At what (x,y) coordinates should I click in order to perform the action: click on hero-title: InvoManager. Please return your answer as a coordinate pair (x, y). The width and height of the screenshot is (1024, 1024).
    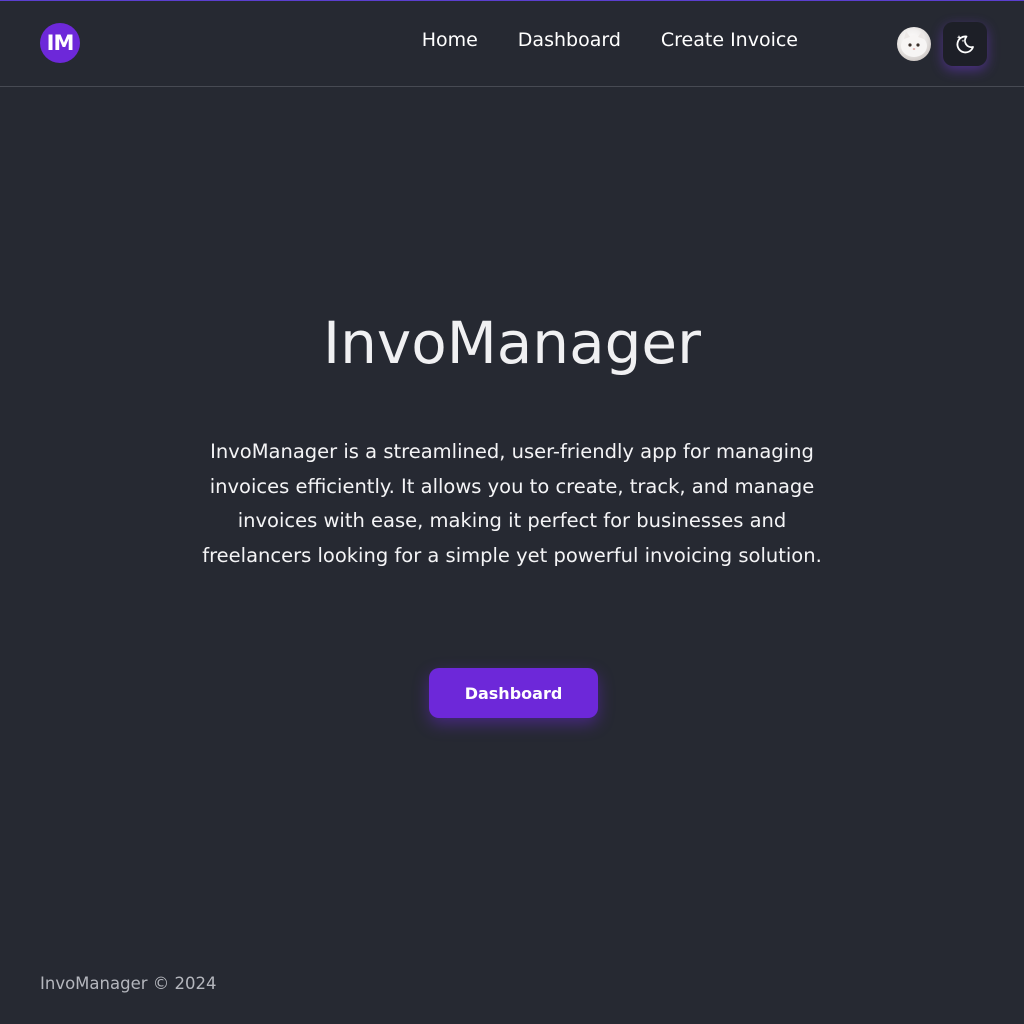
    Looking at the image, I should click on (512, 343).